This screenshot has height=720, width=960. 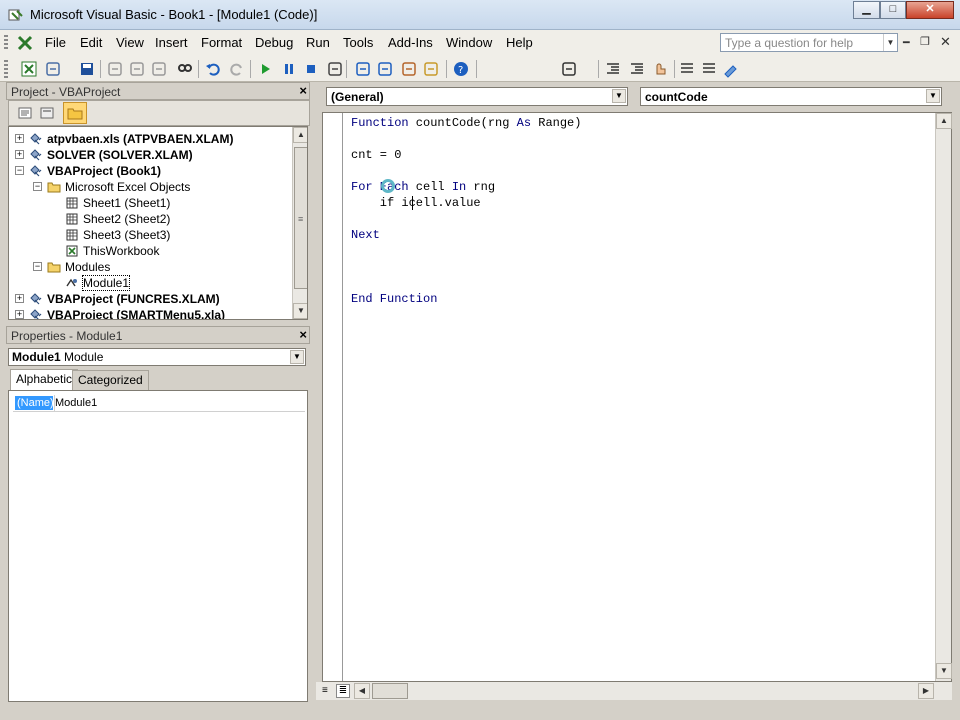 I want to click on uncomment-icon, so click(x=709, y=69).